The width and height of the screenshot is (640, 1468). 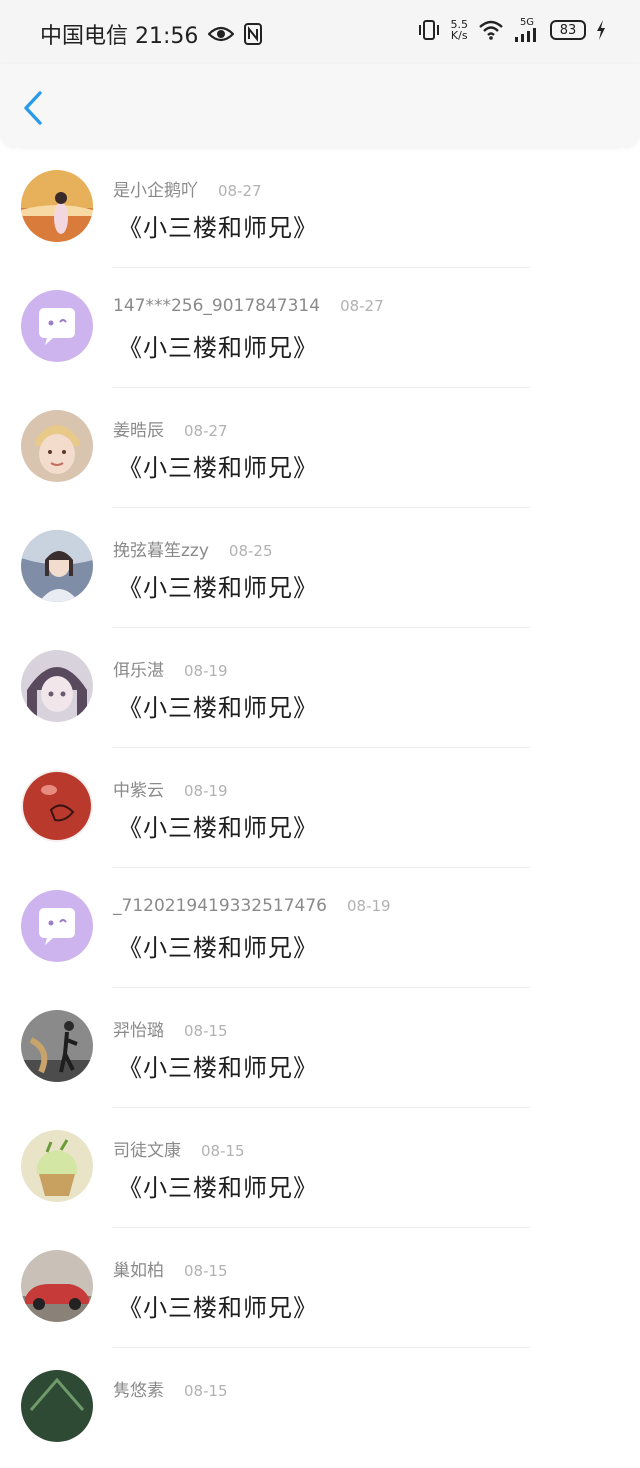 I want to click on net-speed: 5.5 K/s, so click(x=460, y=30).